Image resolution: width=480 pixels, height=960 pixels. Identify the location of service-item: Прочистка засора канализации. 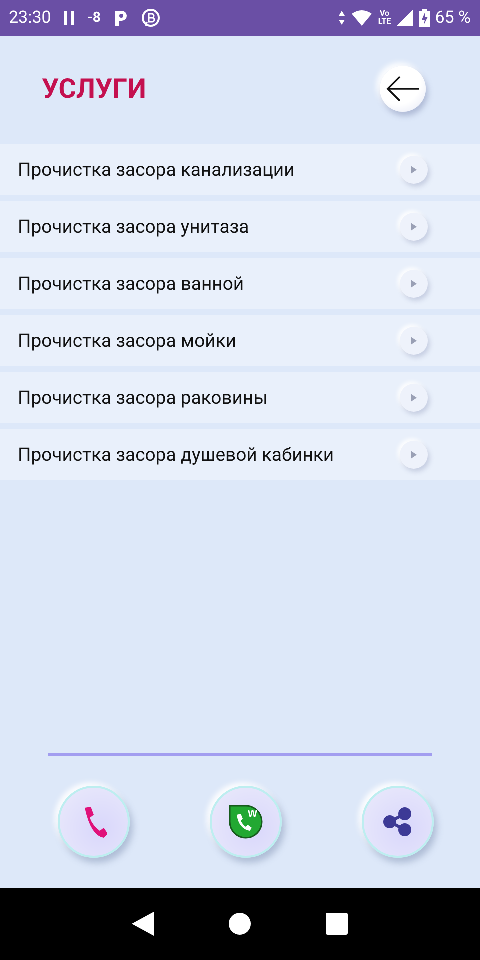
(240, 169).